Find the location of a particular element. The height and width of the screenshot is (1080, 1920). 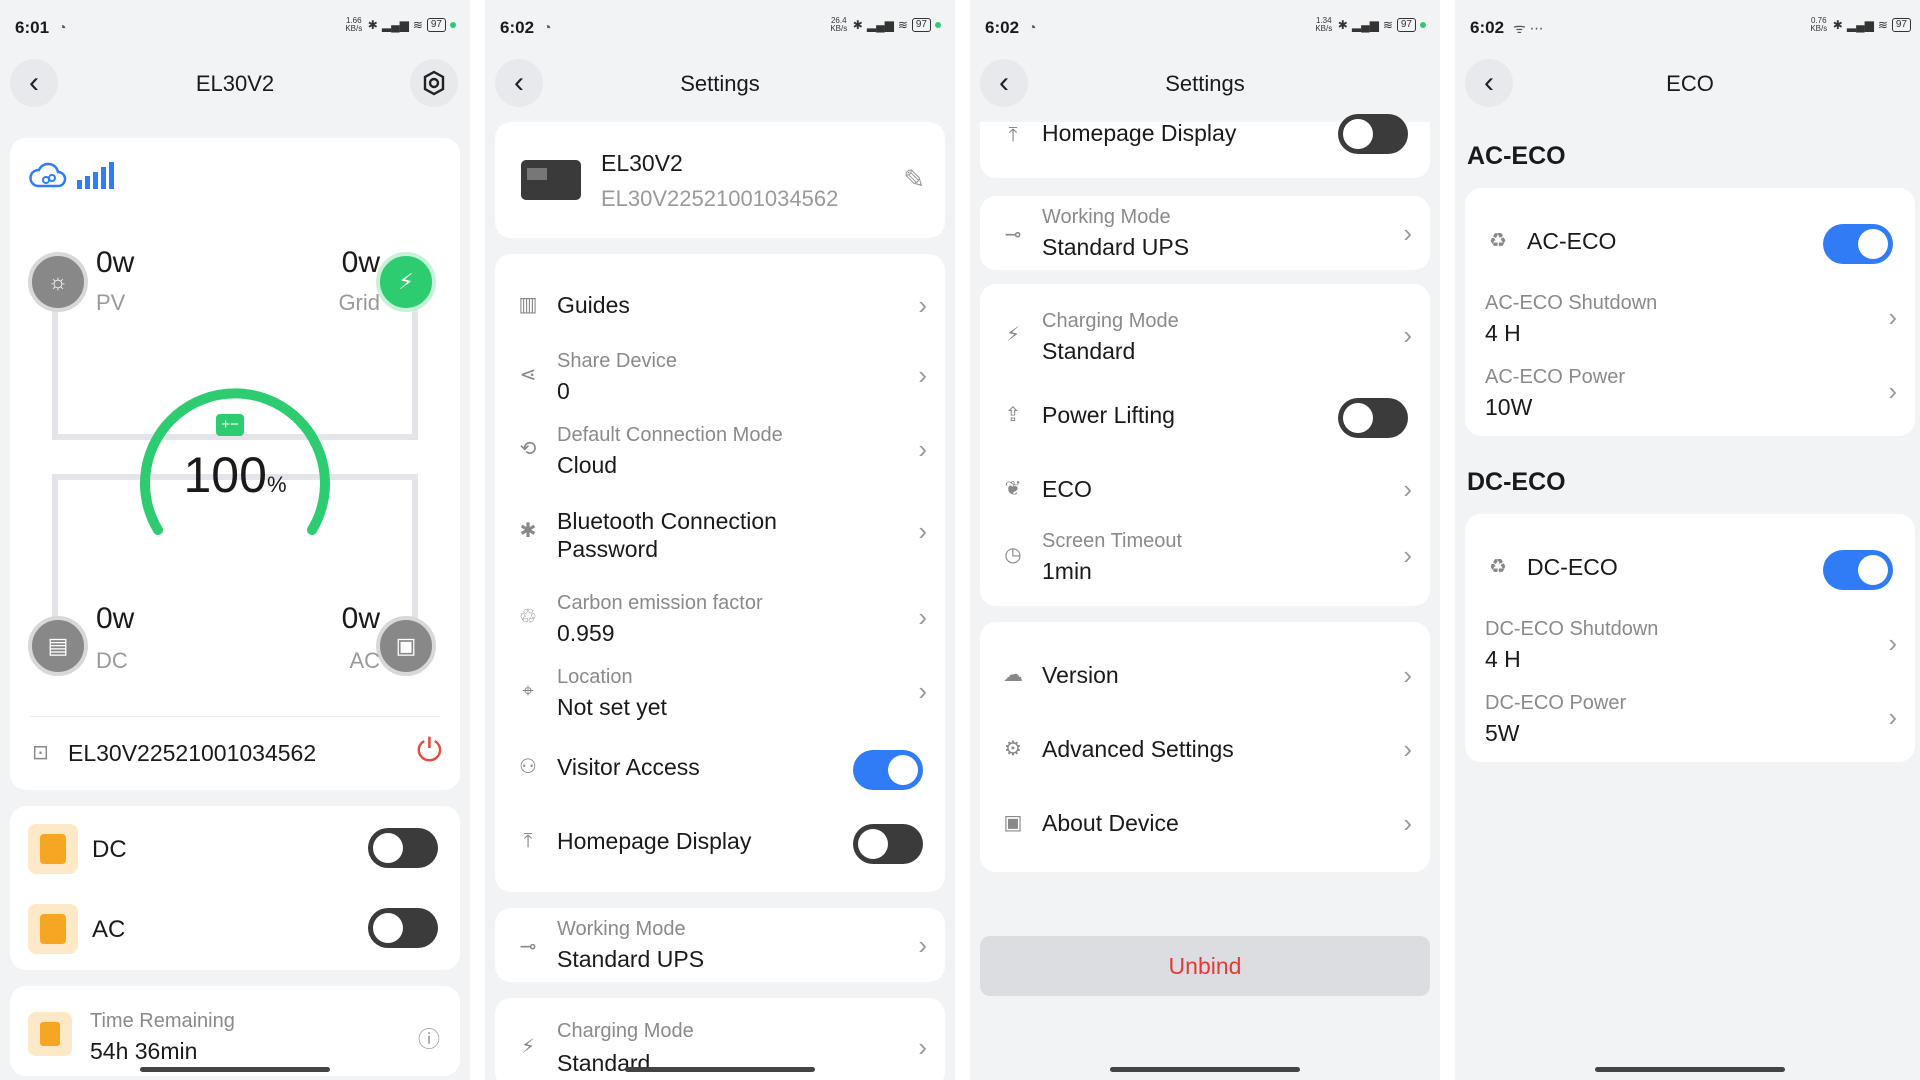

status-check-icon: ◔ is located at coordinates (547, 27).